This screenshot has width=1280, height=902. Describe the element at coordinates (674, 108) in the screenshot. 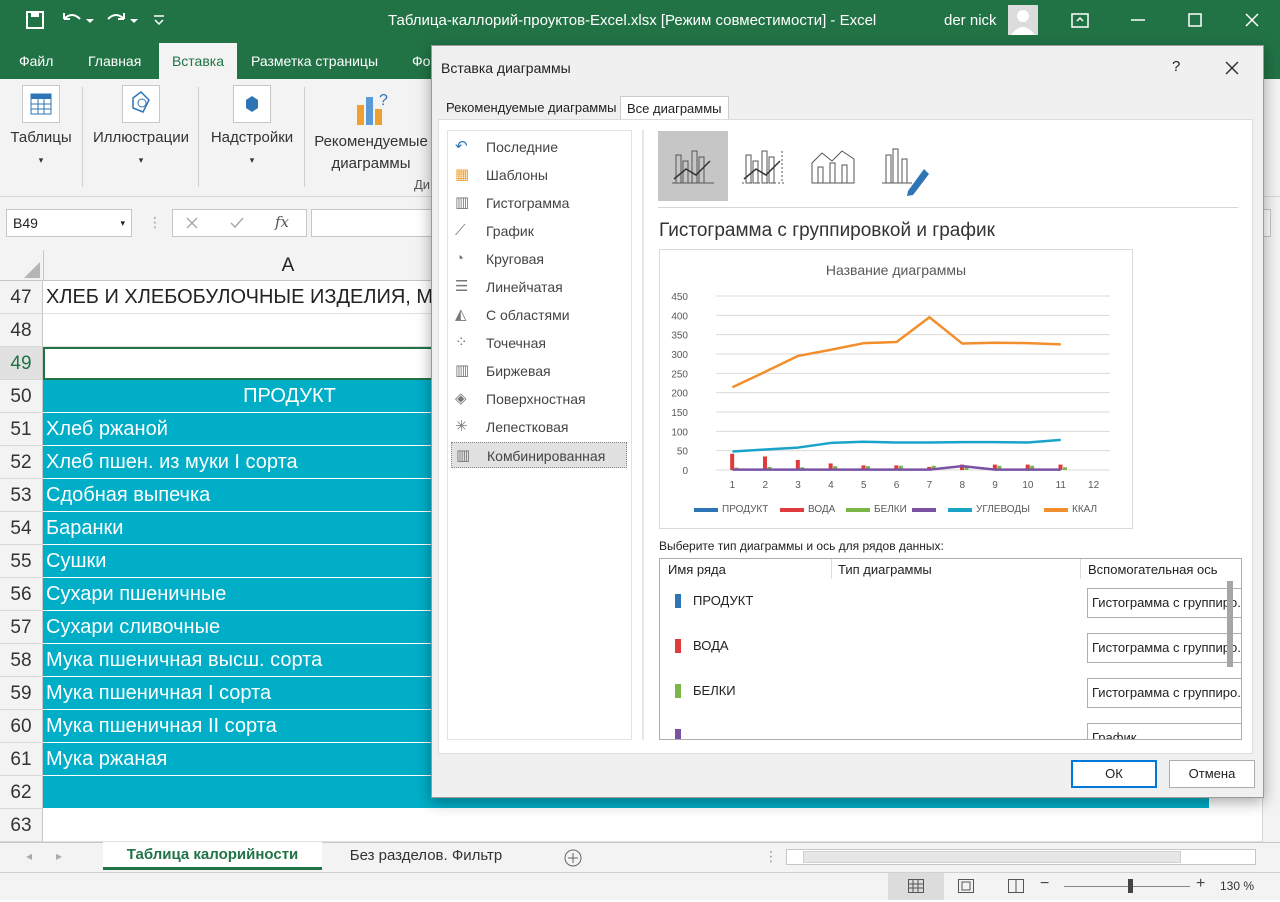

I see `tab-all-charts: Все диаграммы` at that location.